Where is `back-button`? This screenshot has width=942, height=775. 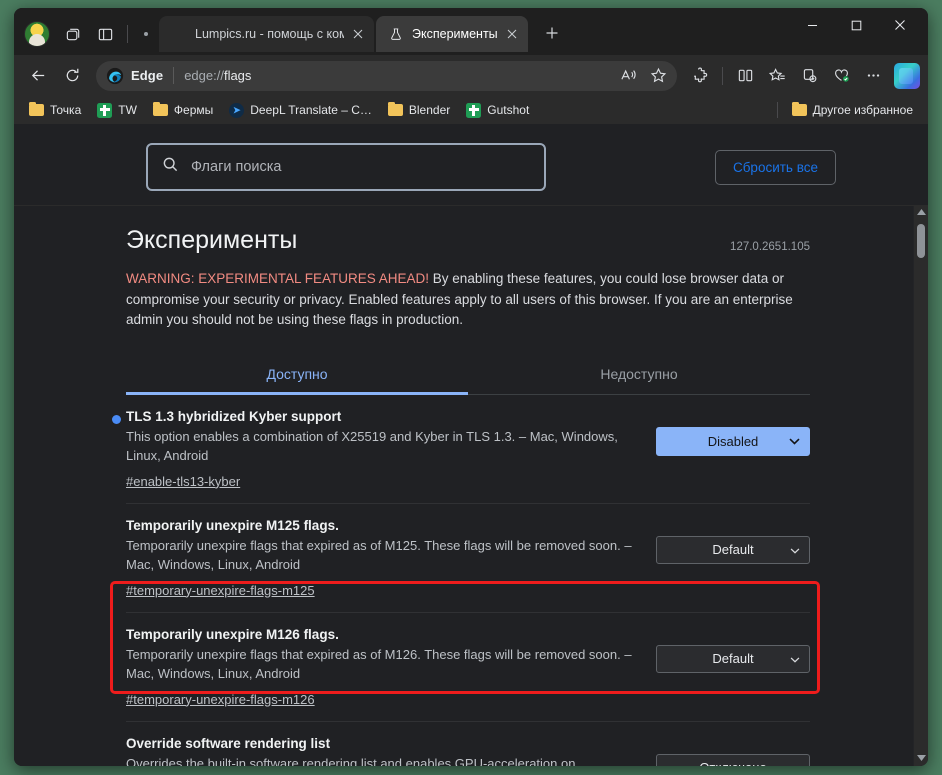 back-button is located at coordinates (38, 76).